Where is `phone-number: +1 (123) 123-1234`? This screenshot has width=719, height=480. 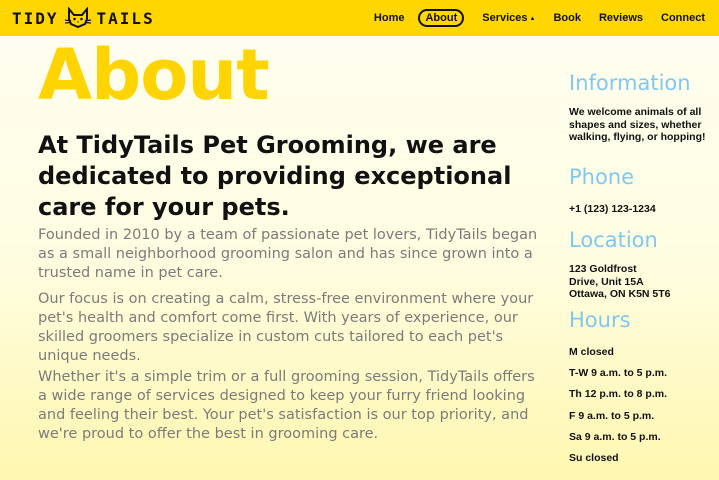 phone-number: +1 (123) 123-1234 is located at coordinates (641, 209).